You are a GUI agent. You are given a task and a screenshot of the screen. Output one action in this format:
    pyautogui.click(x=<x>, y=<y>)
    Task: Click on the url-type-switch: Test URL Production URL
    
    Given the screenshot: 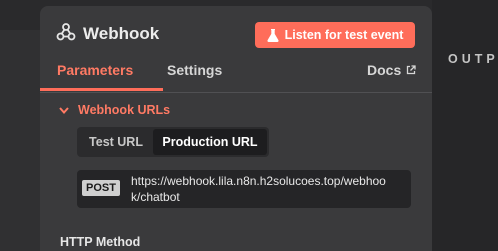 What is the action you would take?
    pyautogui.click(x=173, y=142)
    